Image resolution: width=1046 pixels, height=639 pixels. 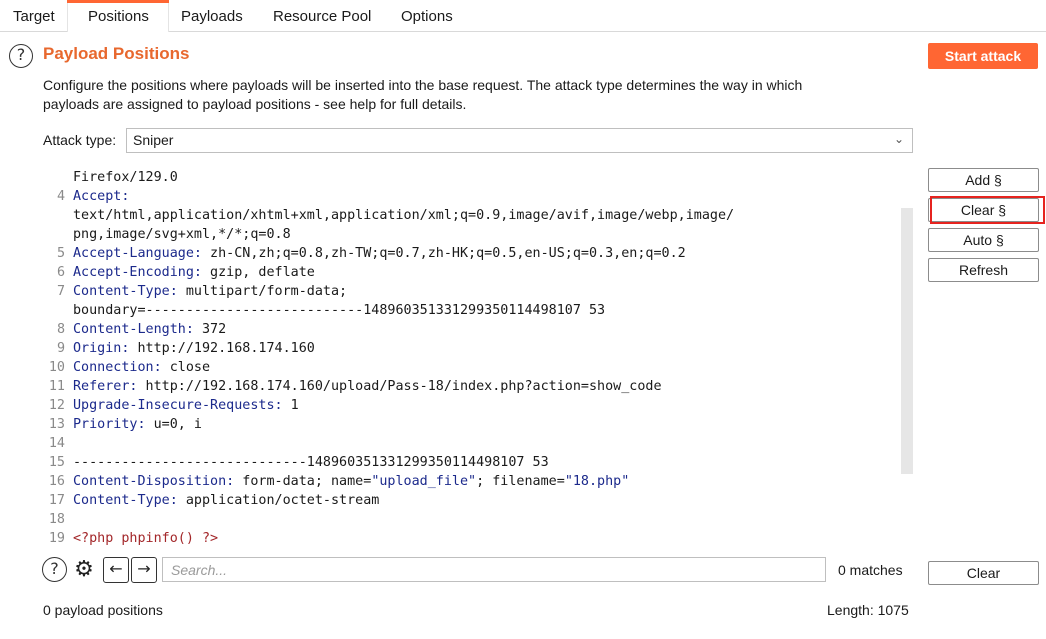 What do you see at coordinates (473, 367) in the screenshot?
I see `editor-line: 10 Connection: close` at bounding box center [473, 367].